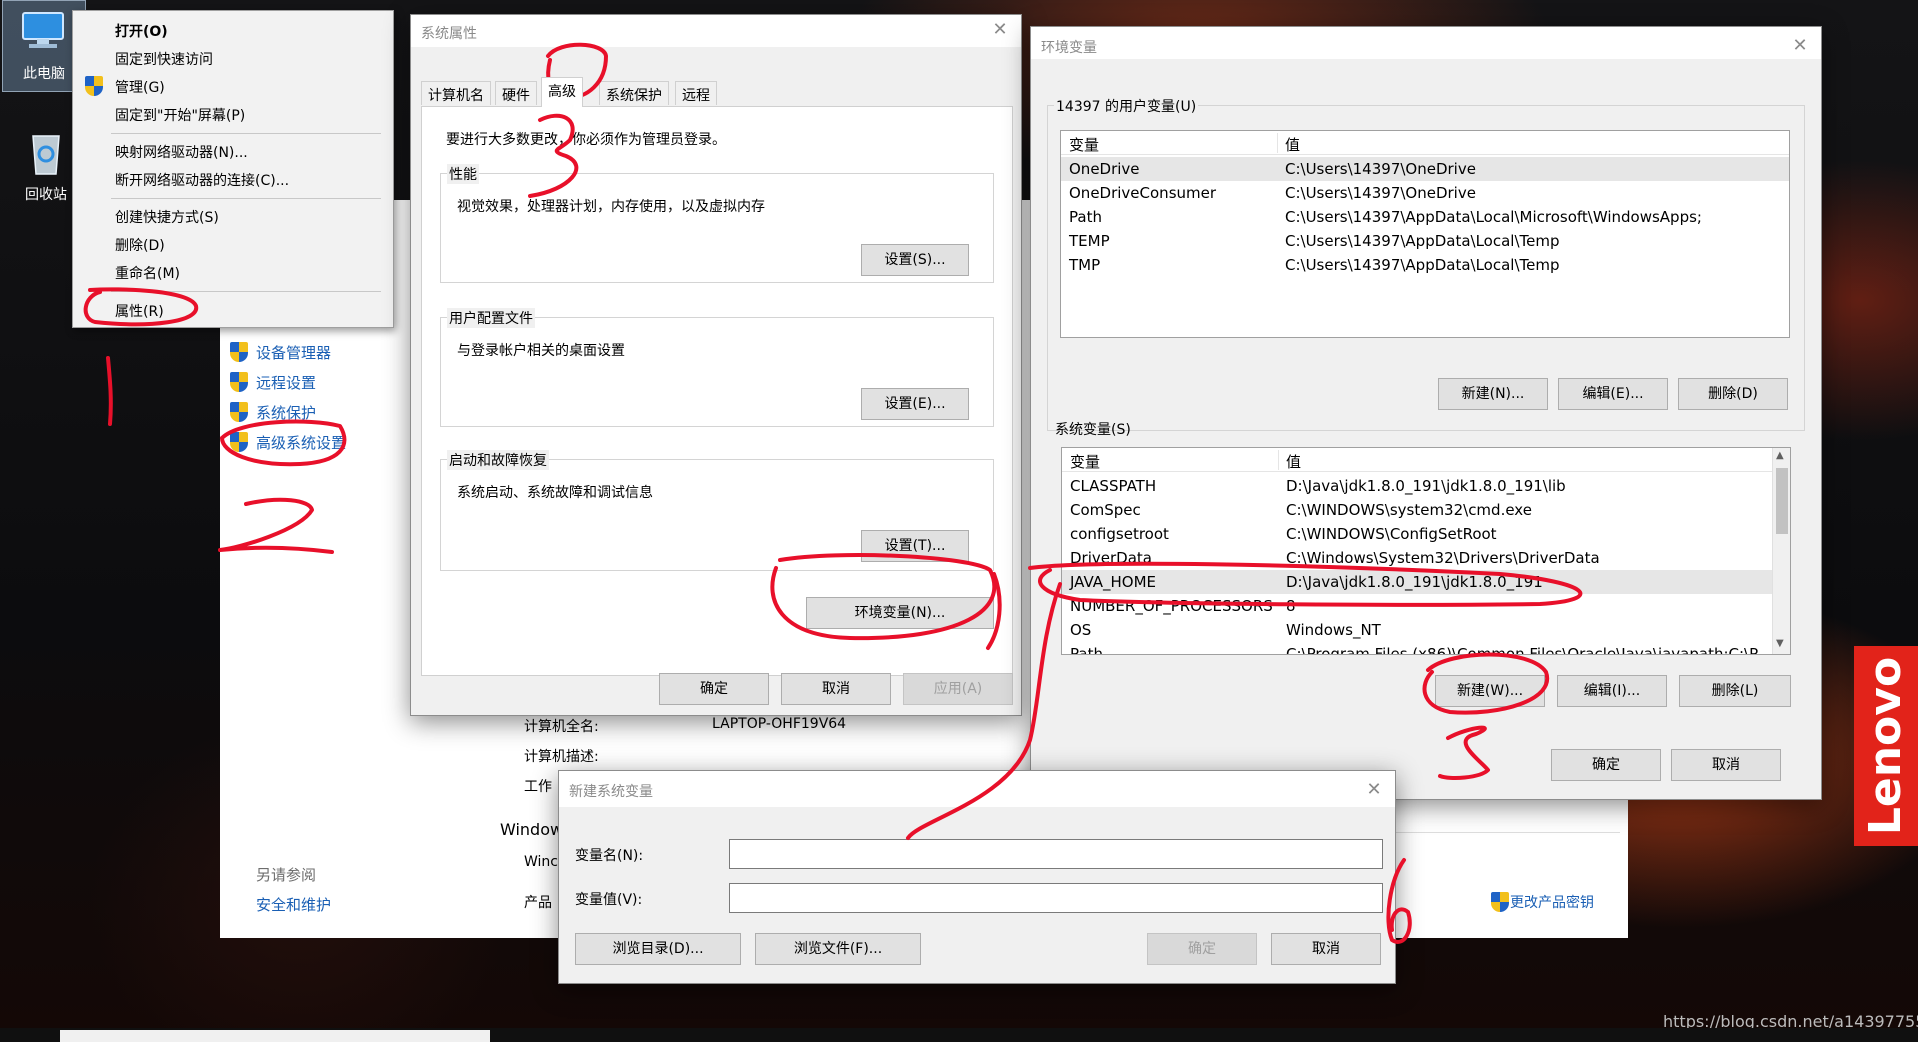 This screenshot has width=1918, height=1042. What do you see at coordinates (1780, 643) in the screenshot?
I see `scroll-down-icon: ▼` at bounding box center [1780, 643].